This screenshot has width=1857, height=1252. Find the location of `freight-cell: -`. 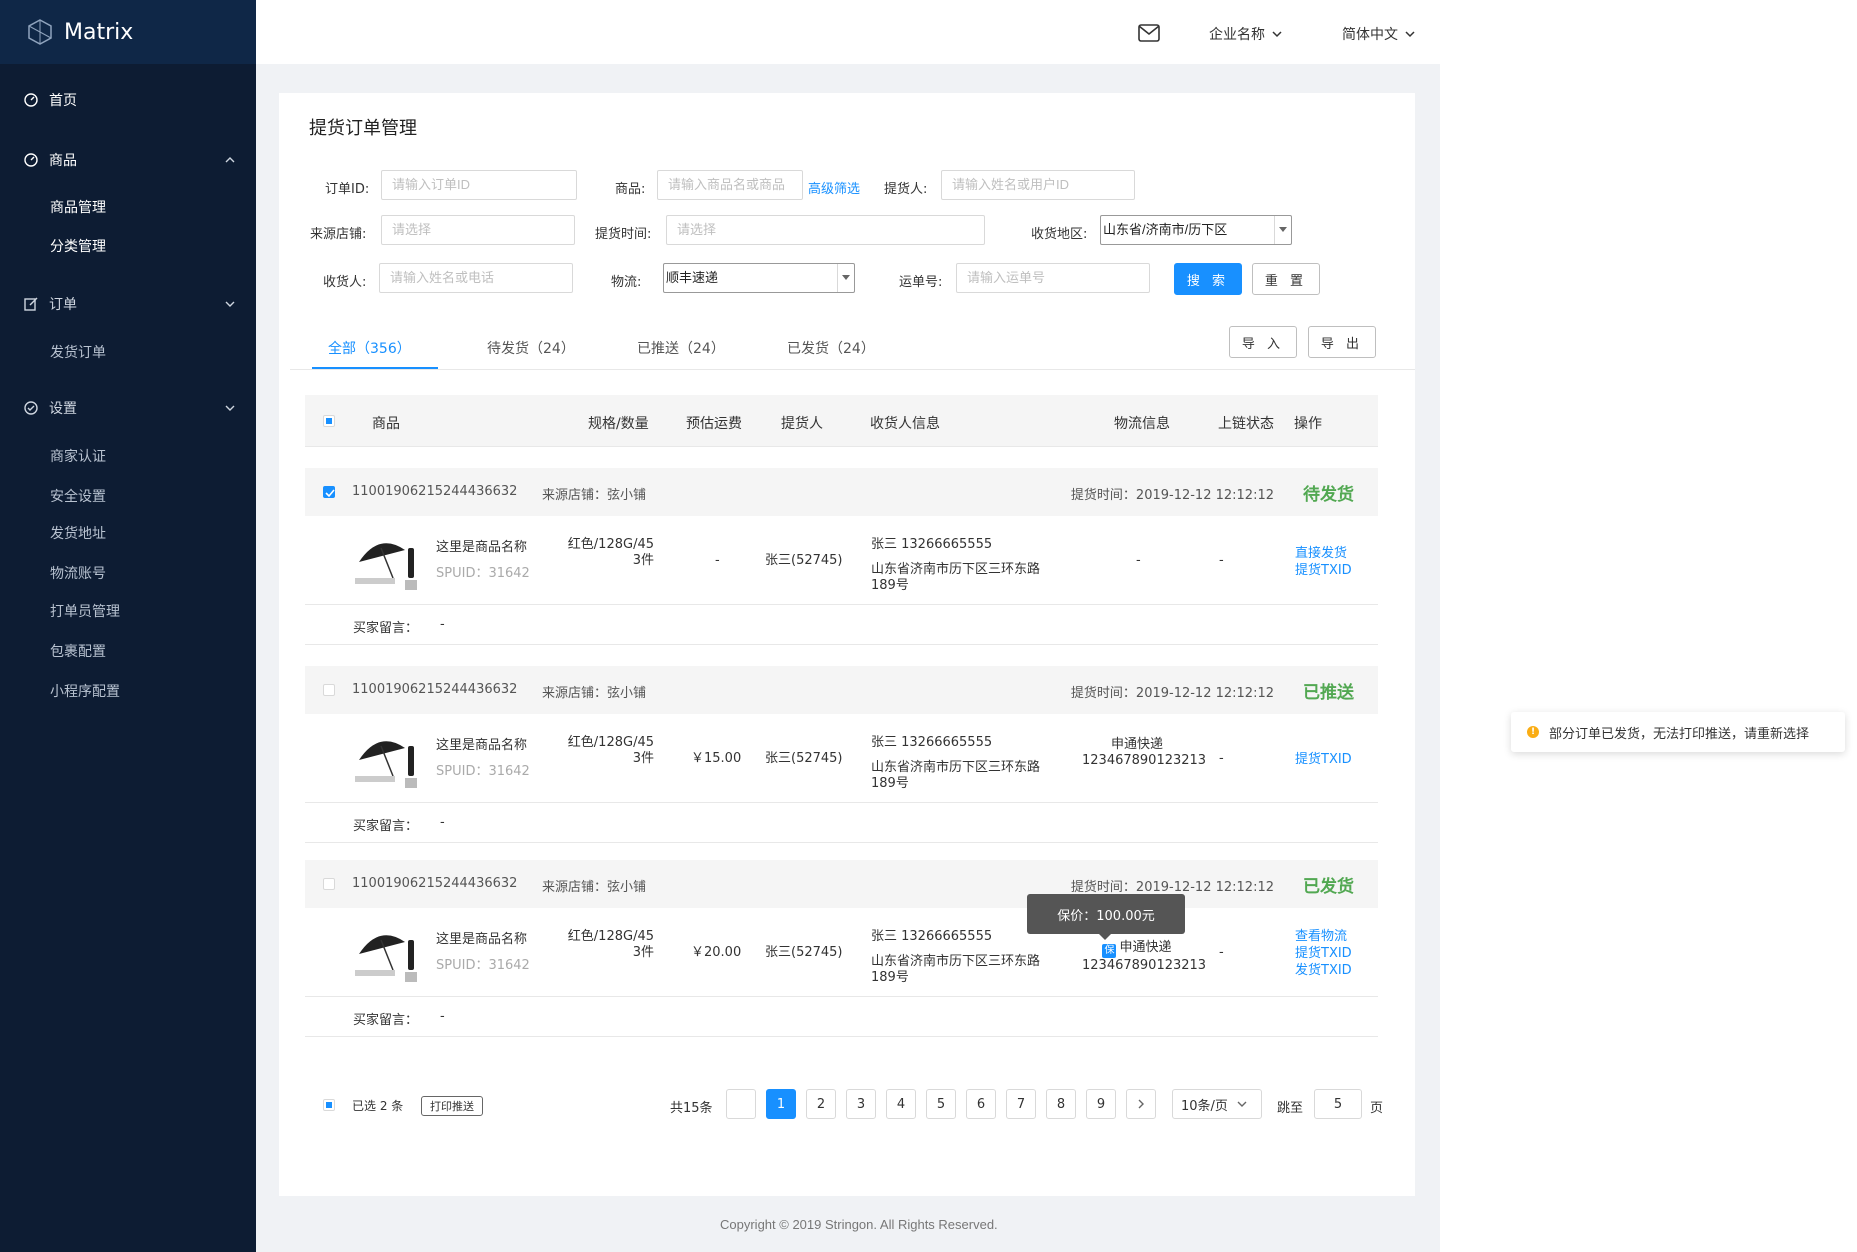

freight-cell: - is located at coordinates (717, 560).